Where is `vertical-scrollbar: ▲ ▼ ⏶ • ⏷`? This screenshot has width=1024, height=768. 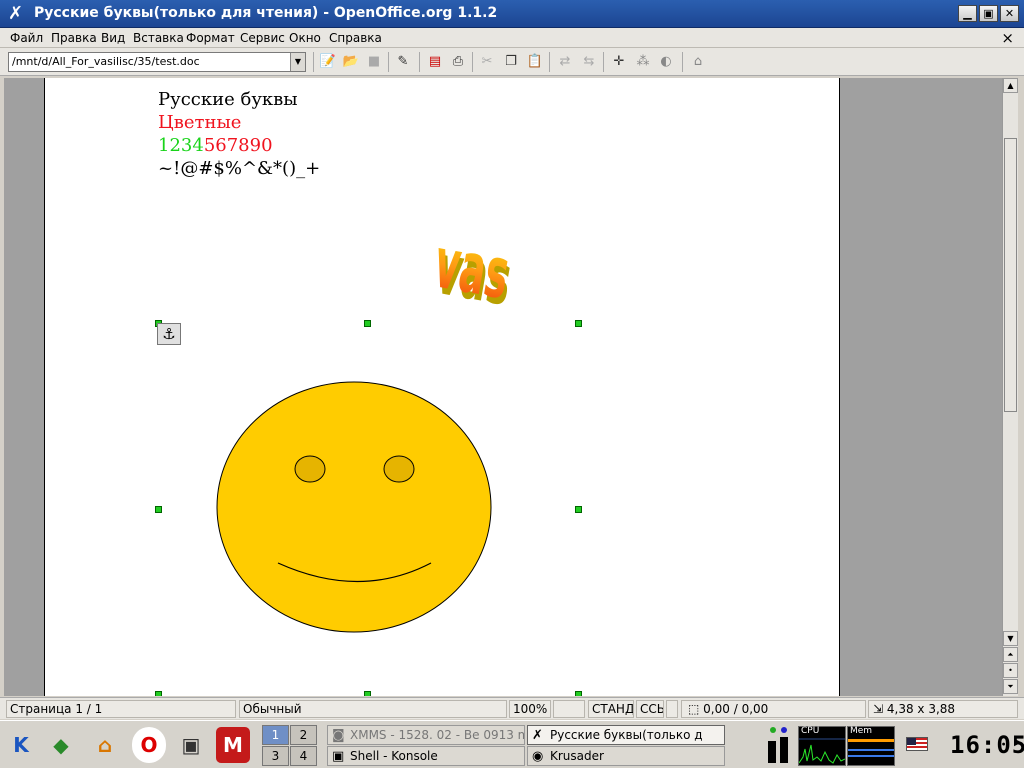
vertical-scrollbar: ▲ ▼ ⏶ • ⏷ is located at coordinates (1010, 387).